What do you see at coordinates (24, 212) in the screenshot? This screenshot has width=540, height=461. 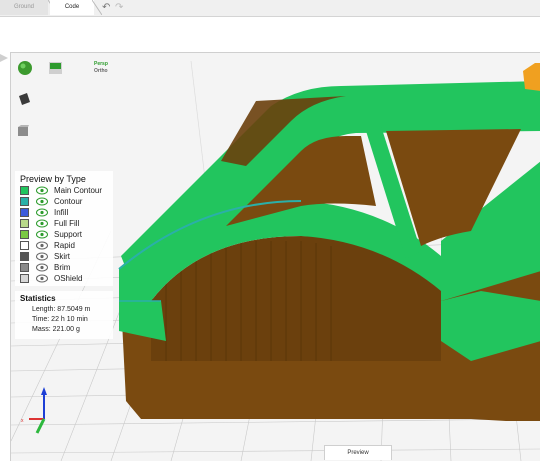 I see `infill-swatch` at bounding box center [24, 212].